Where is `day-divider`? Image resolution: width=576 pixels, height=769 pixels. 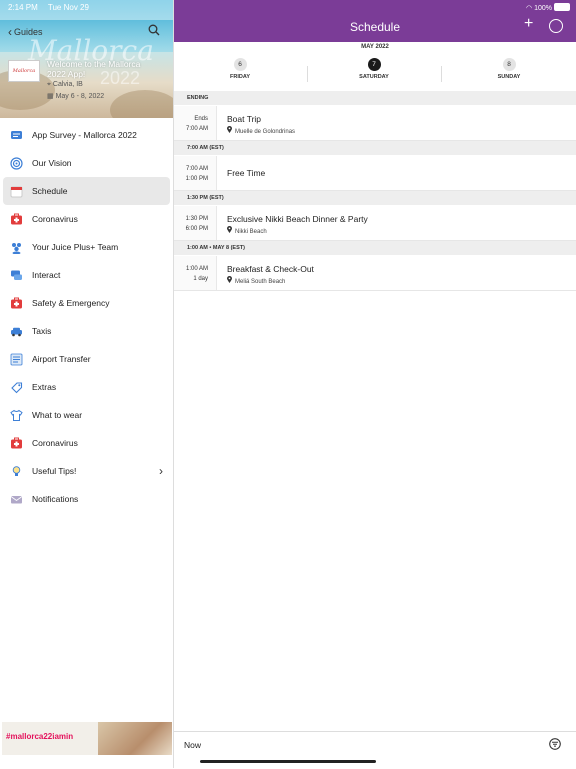 day-divider is located at coordinates (307, 74).